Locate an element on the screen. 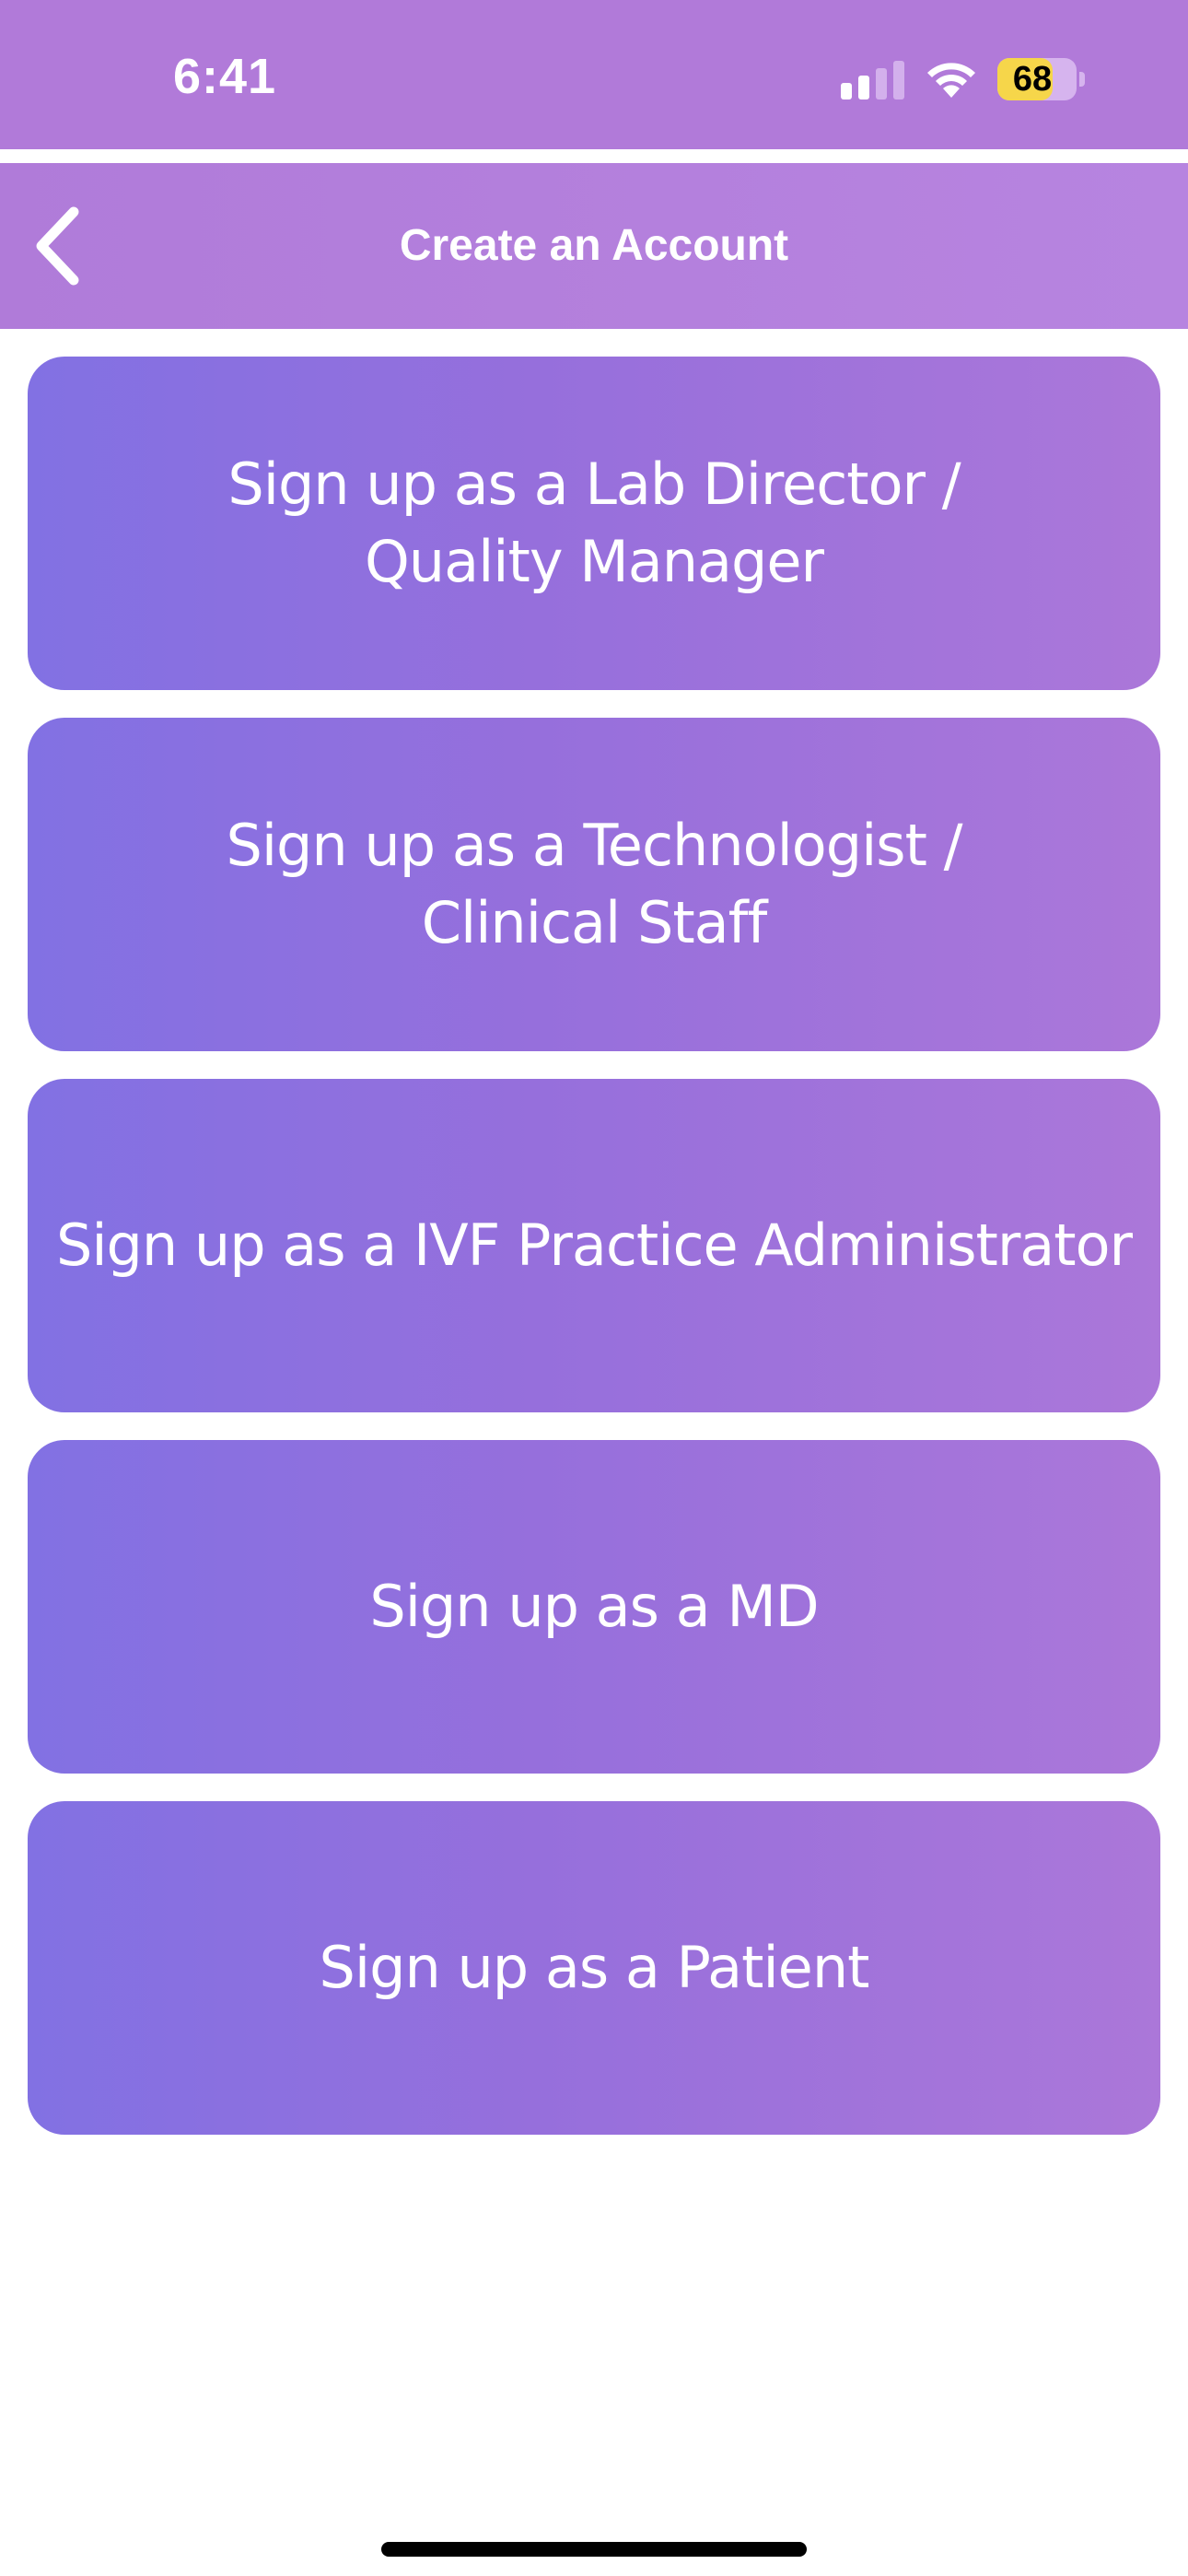 This screenshot has height=2576, width=1188. back-button is located at coordinates (64, 246).